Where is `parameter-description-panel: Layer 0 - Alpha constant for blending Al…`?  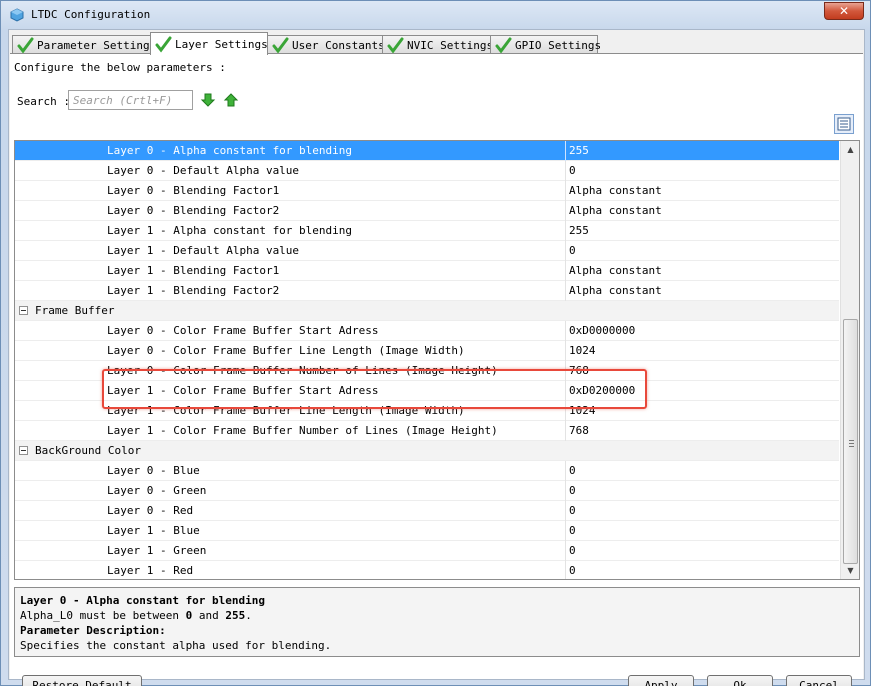 parameter-description-panel: Layer 0 - Alpha constant for blending Al… is located at coordinates (437, 622).